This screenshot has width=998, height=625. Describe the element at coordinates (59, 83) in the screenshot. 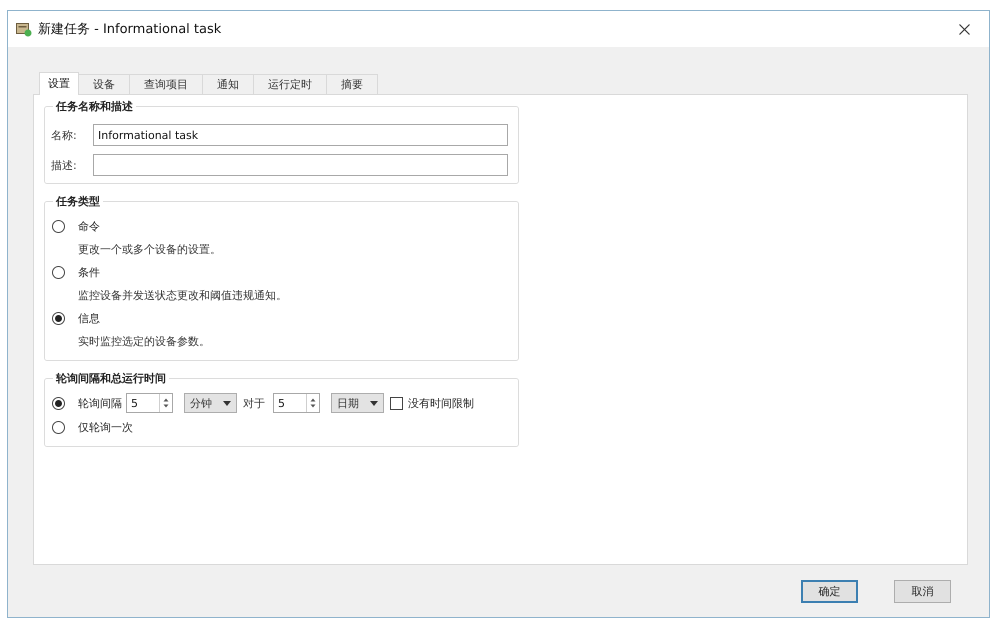

I see `tab: 设置` at that location.